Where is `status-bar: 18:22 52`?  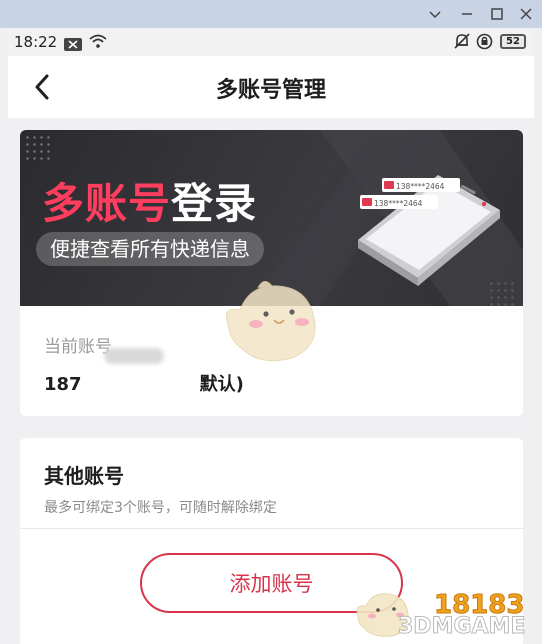
status-bar: 18:22 52 is located at coordinates (271, 42).